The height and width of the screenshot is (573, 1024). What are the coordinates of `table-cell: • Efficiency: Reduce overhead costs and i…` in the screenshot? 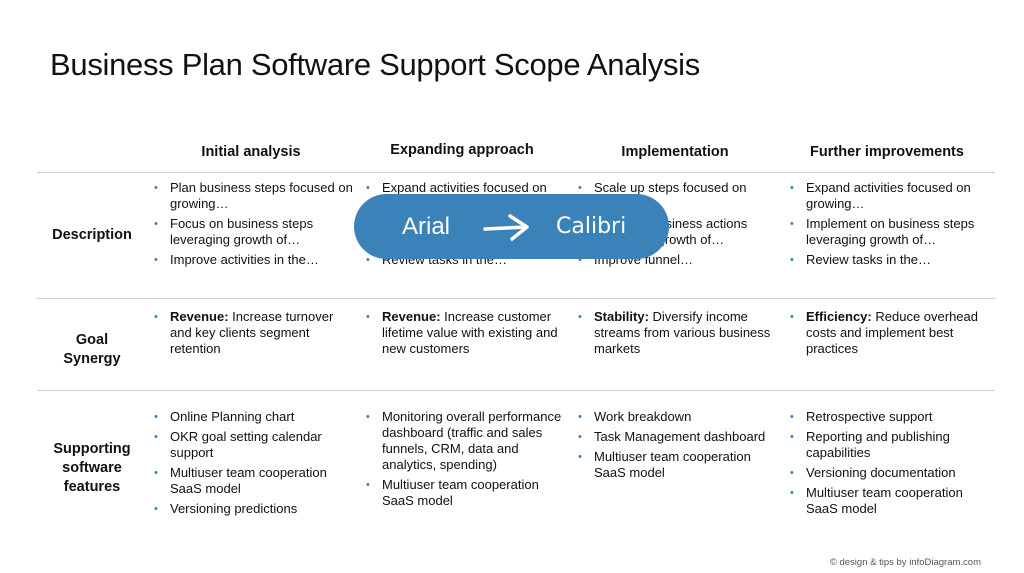 It's located at (890, 335).